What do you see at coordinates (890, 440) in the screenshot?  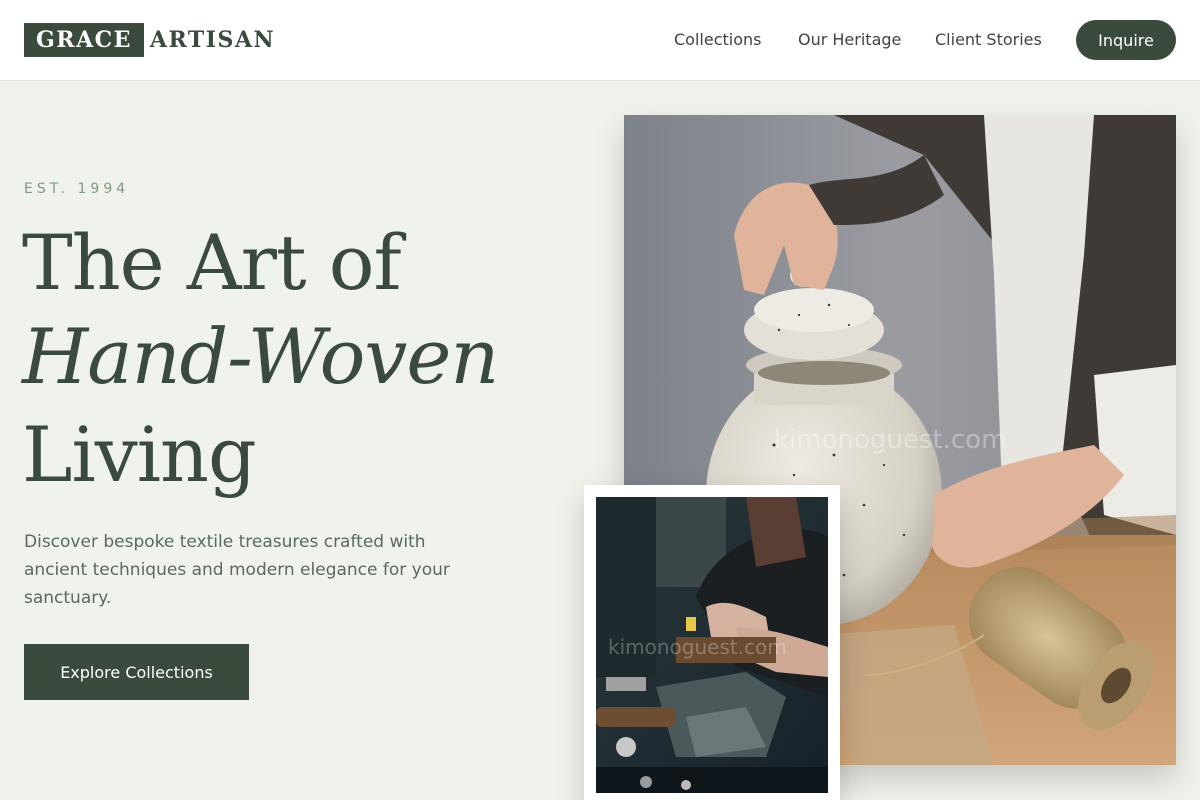 I see `main-image-watermark: kimonoguest.com` at bounding box center [890, 440].